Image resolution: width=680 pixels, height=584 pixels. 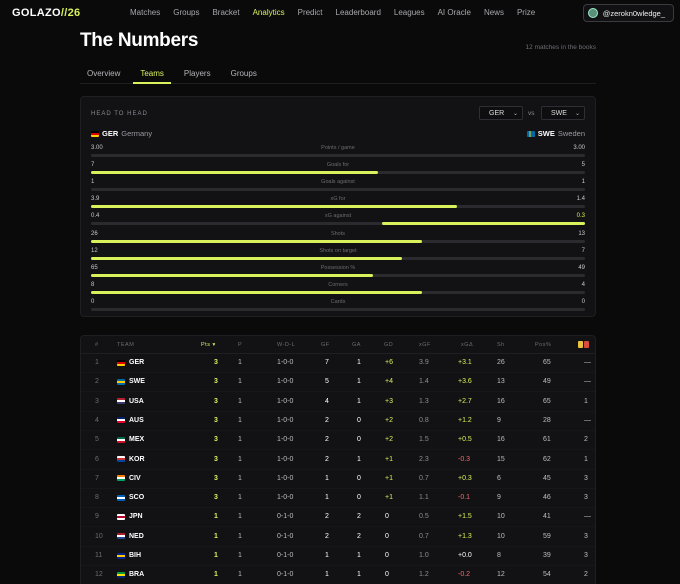 I want to click on gf-cell: 2, so click(x=327, y=440).